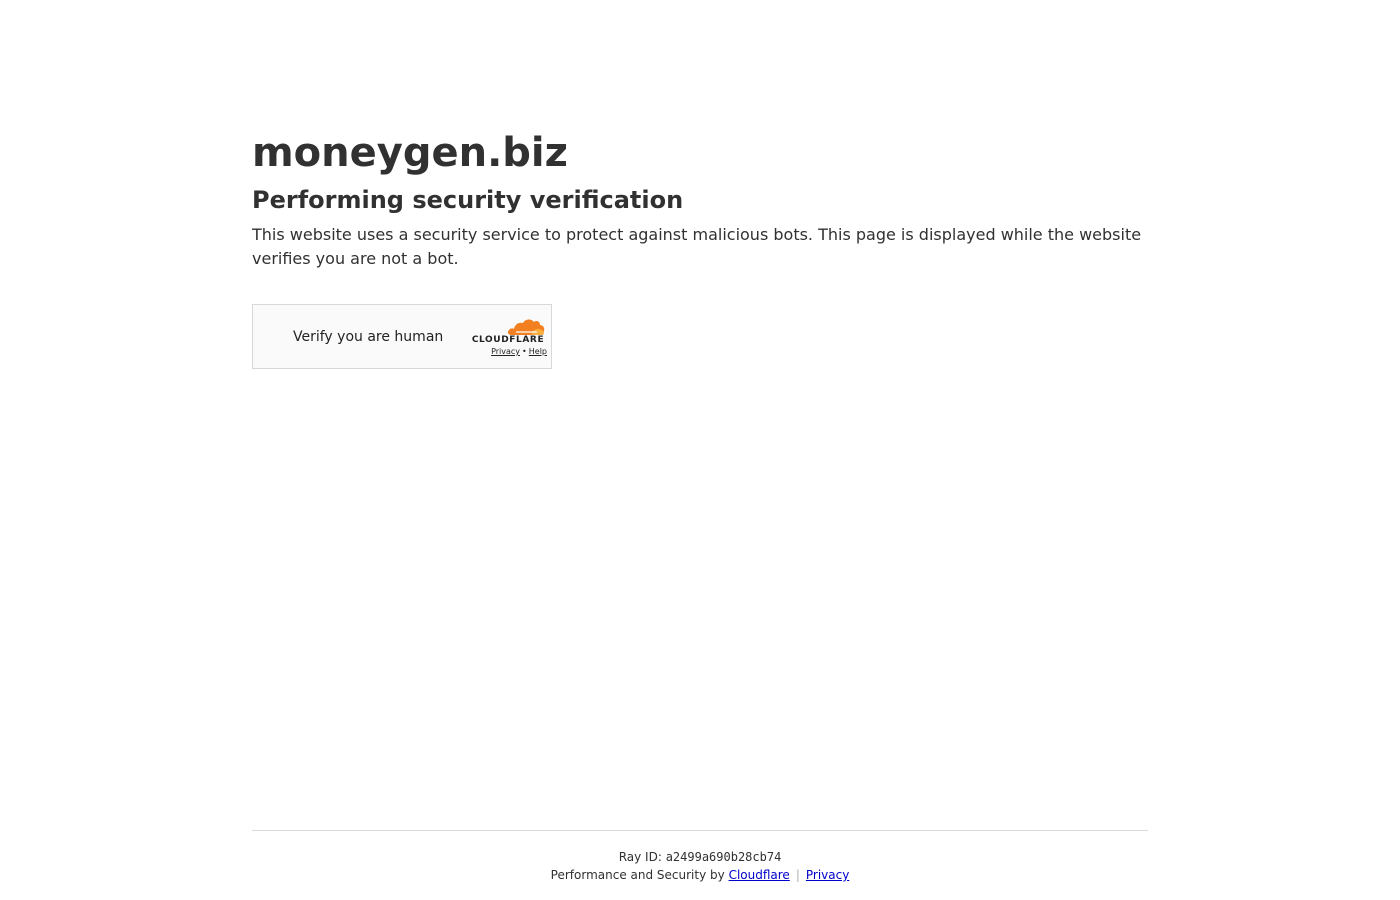 This screenshot has width=1400, height=900. I want to click on ray-id-label: Ray ID:, so click(640, 857).